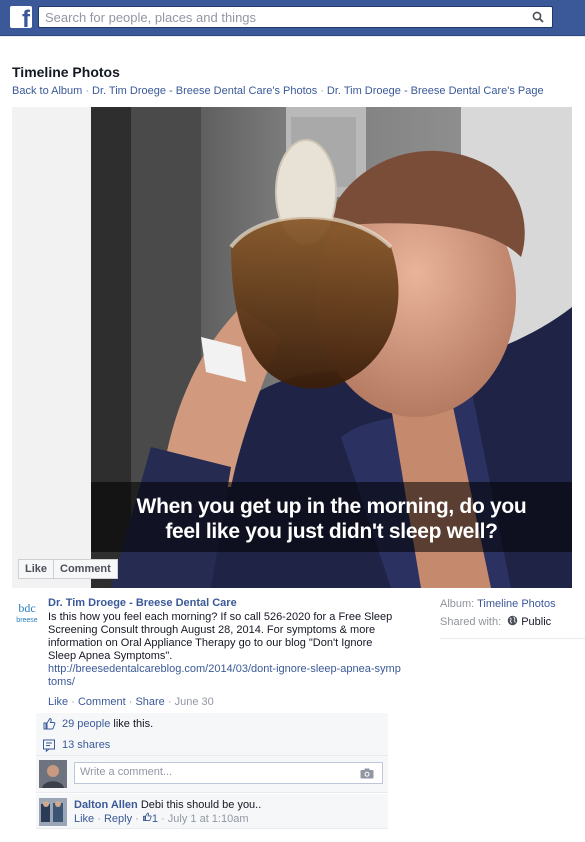  I want to click on search-button, so click(538, 17).